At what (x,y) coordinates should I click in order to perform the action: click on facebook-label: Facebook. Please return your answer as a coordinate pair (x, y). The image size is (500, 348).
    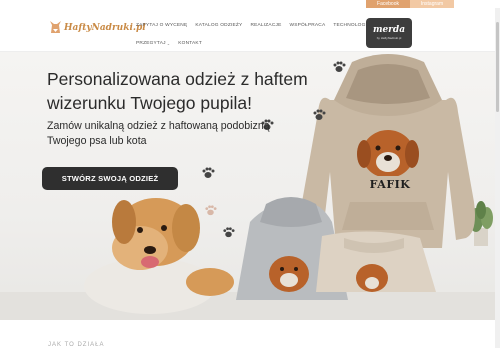
    Looking at the image, I should click on (388, 4).